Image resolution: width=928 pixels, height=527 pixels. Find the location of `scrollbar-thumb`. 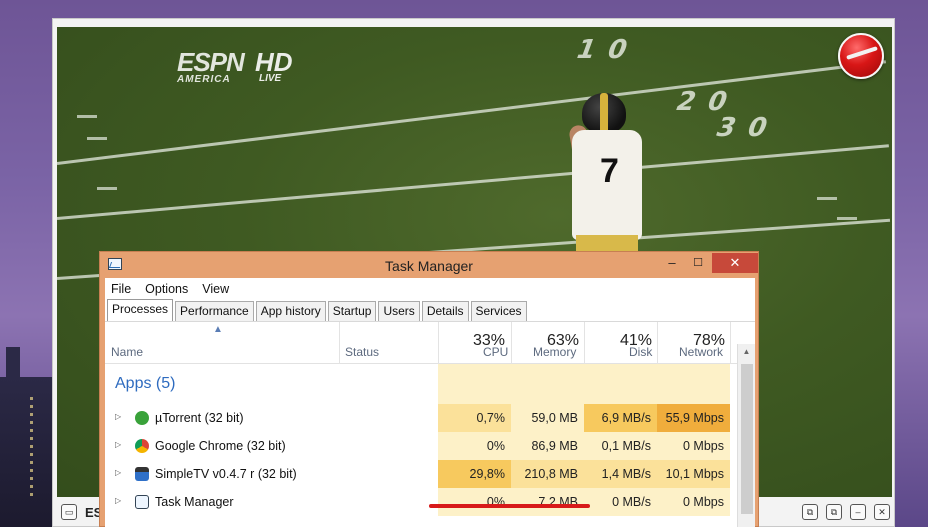

scrollbar-thumb is located at coordinates (747, 439).